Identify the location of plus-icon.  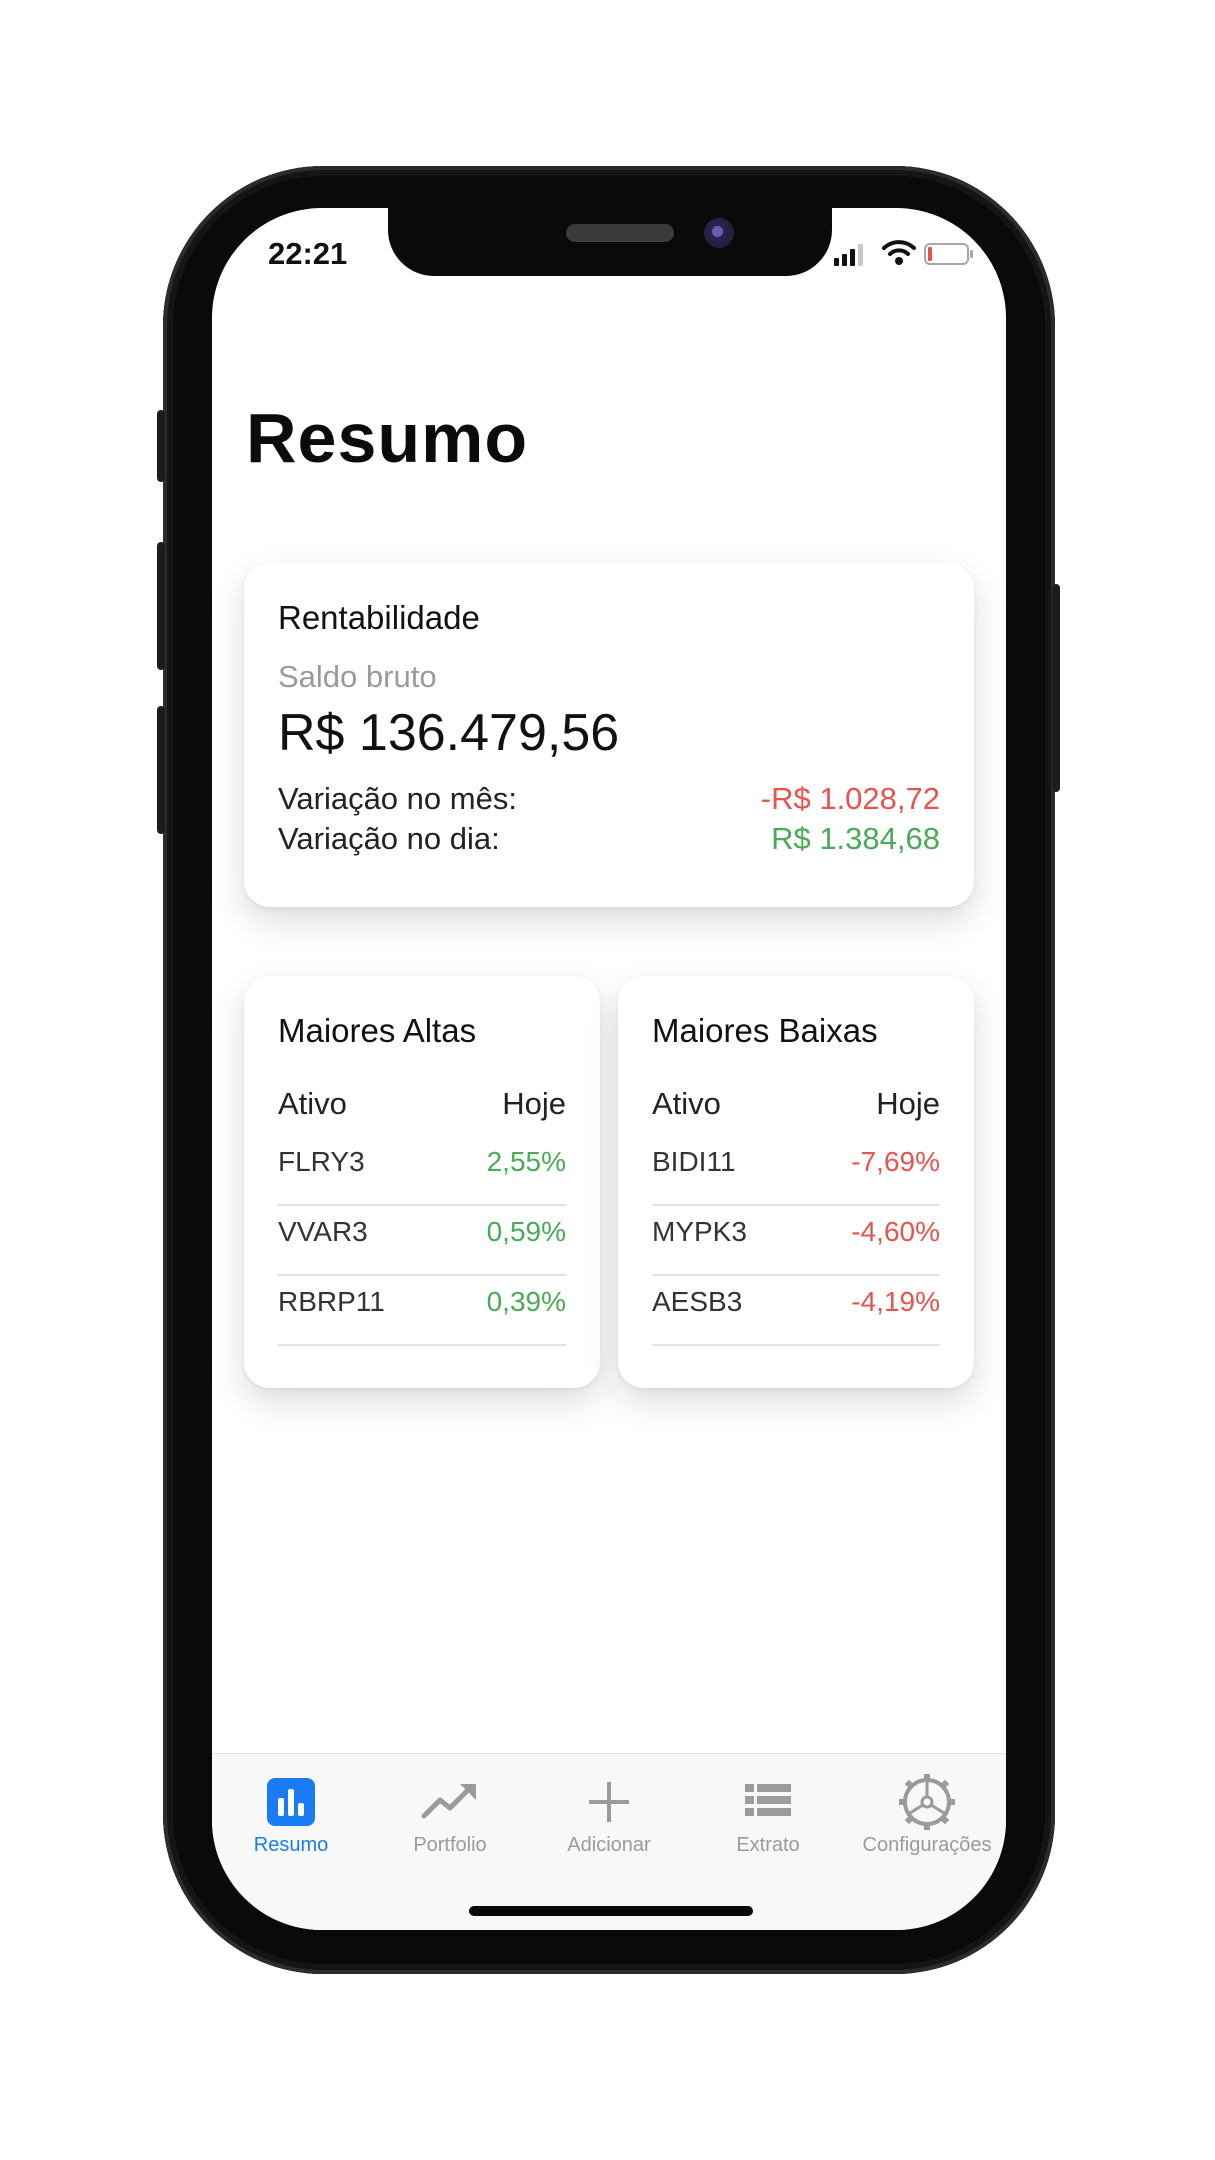
(609, 1802).